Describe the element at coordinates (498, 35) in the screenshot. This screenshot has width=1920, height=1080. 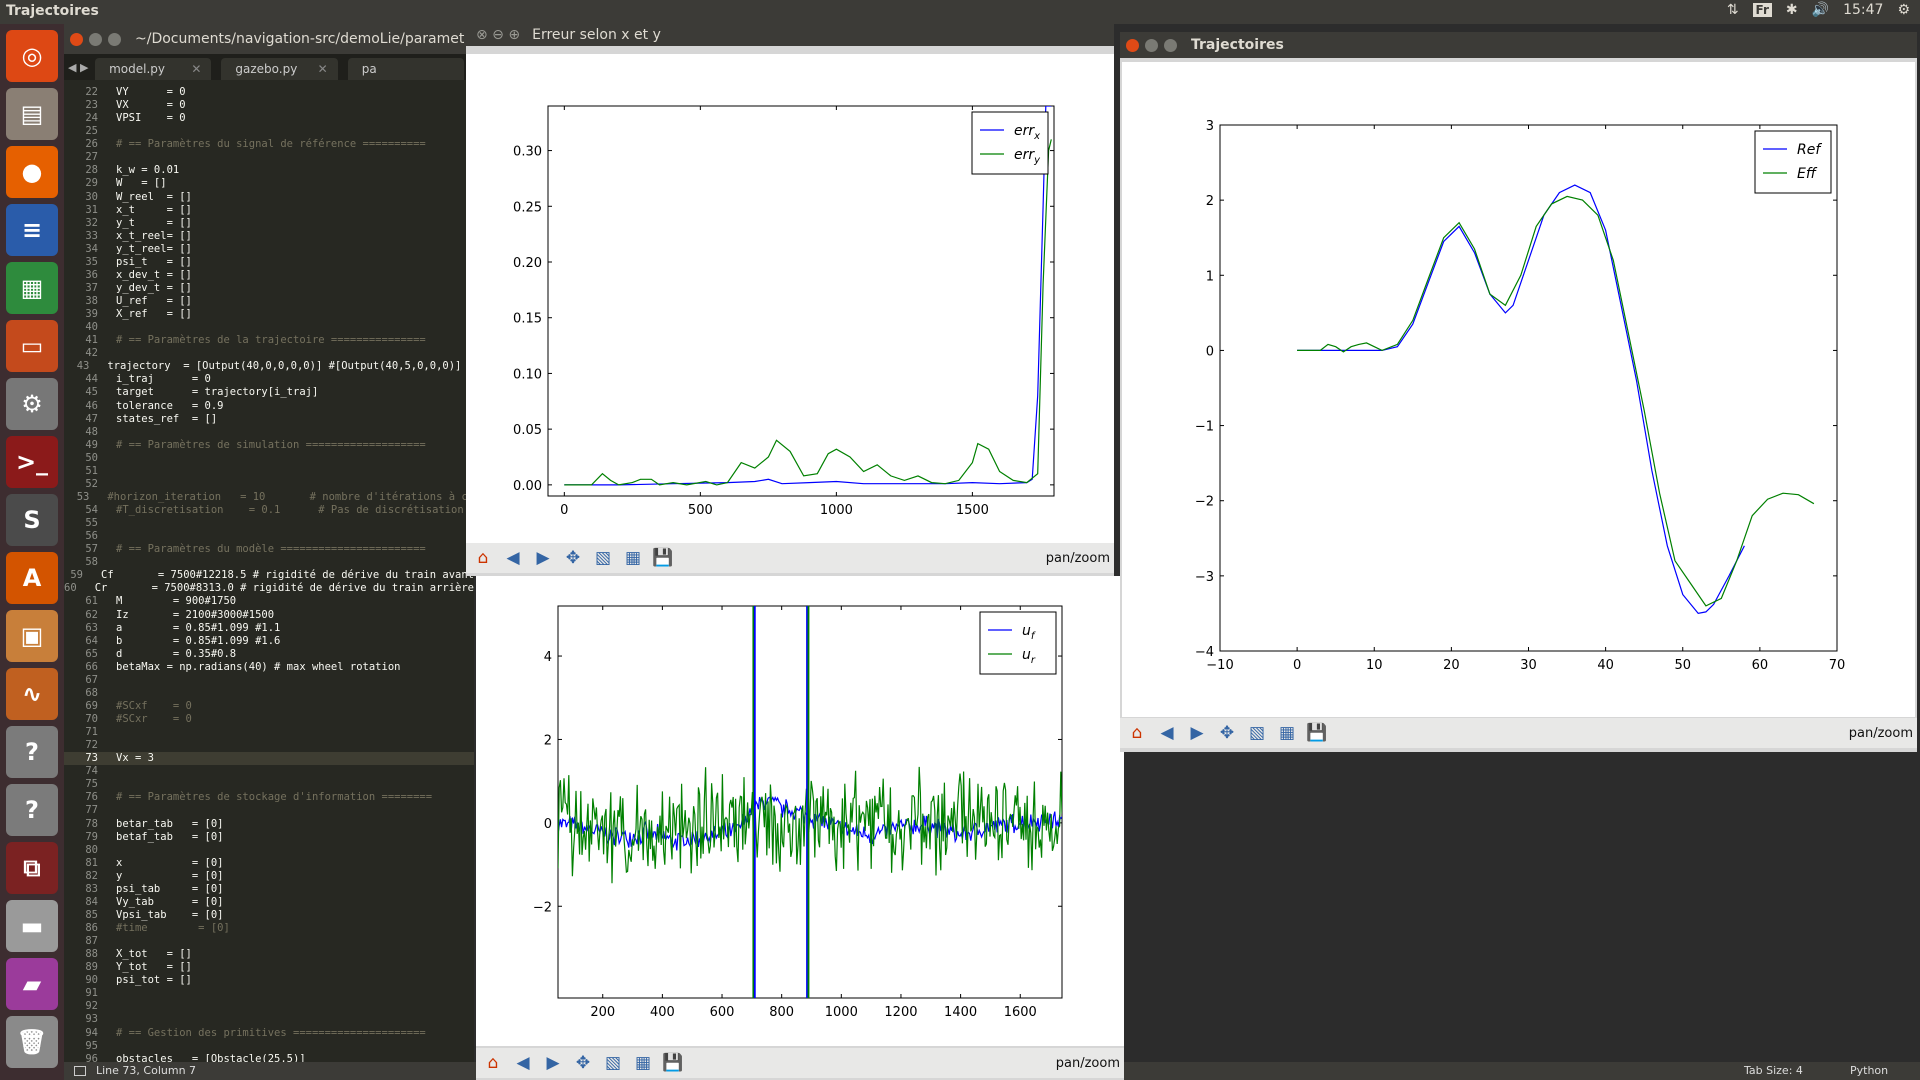
I see `window-buttons-icon: ⊗ ⊖ ⊕` at that location.